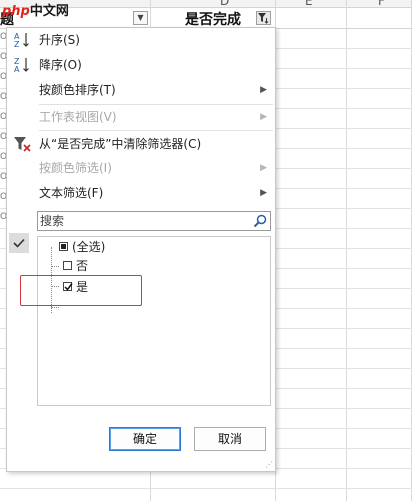  I want to click on watermark-logo: php中文网, so click(35, 9).